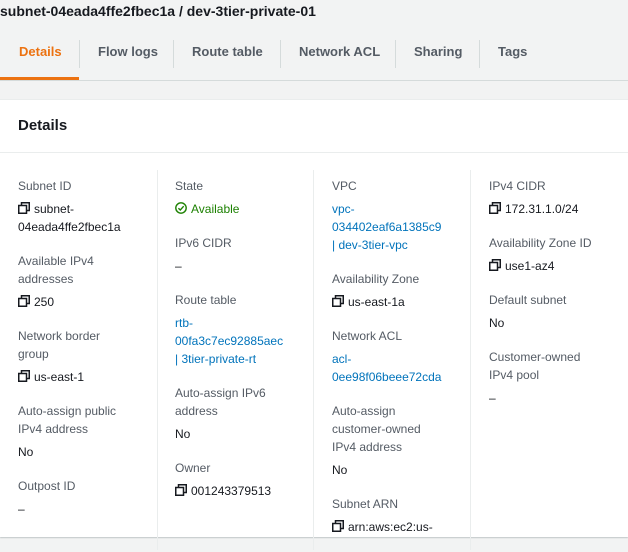  Describe the element at coordinates (88, 497) in the screenshot. I see `field-outpost-id: Outpost ID –` at that location.